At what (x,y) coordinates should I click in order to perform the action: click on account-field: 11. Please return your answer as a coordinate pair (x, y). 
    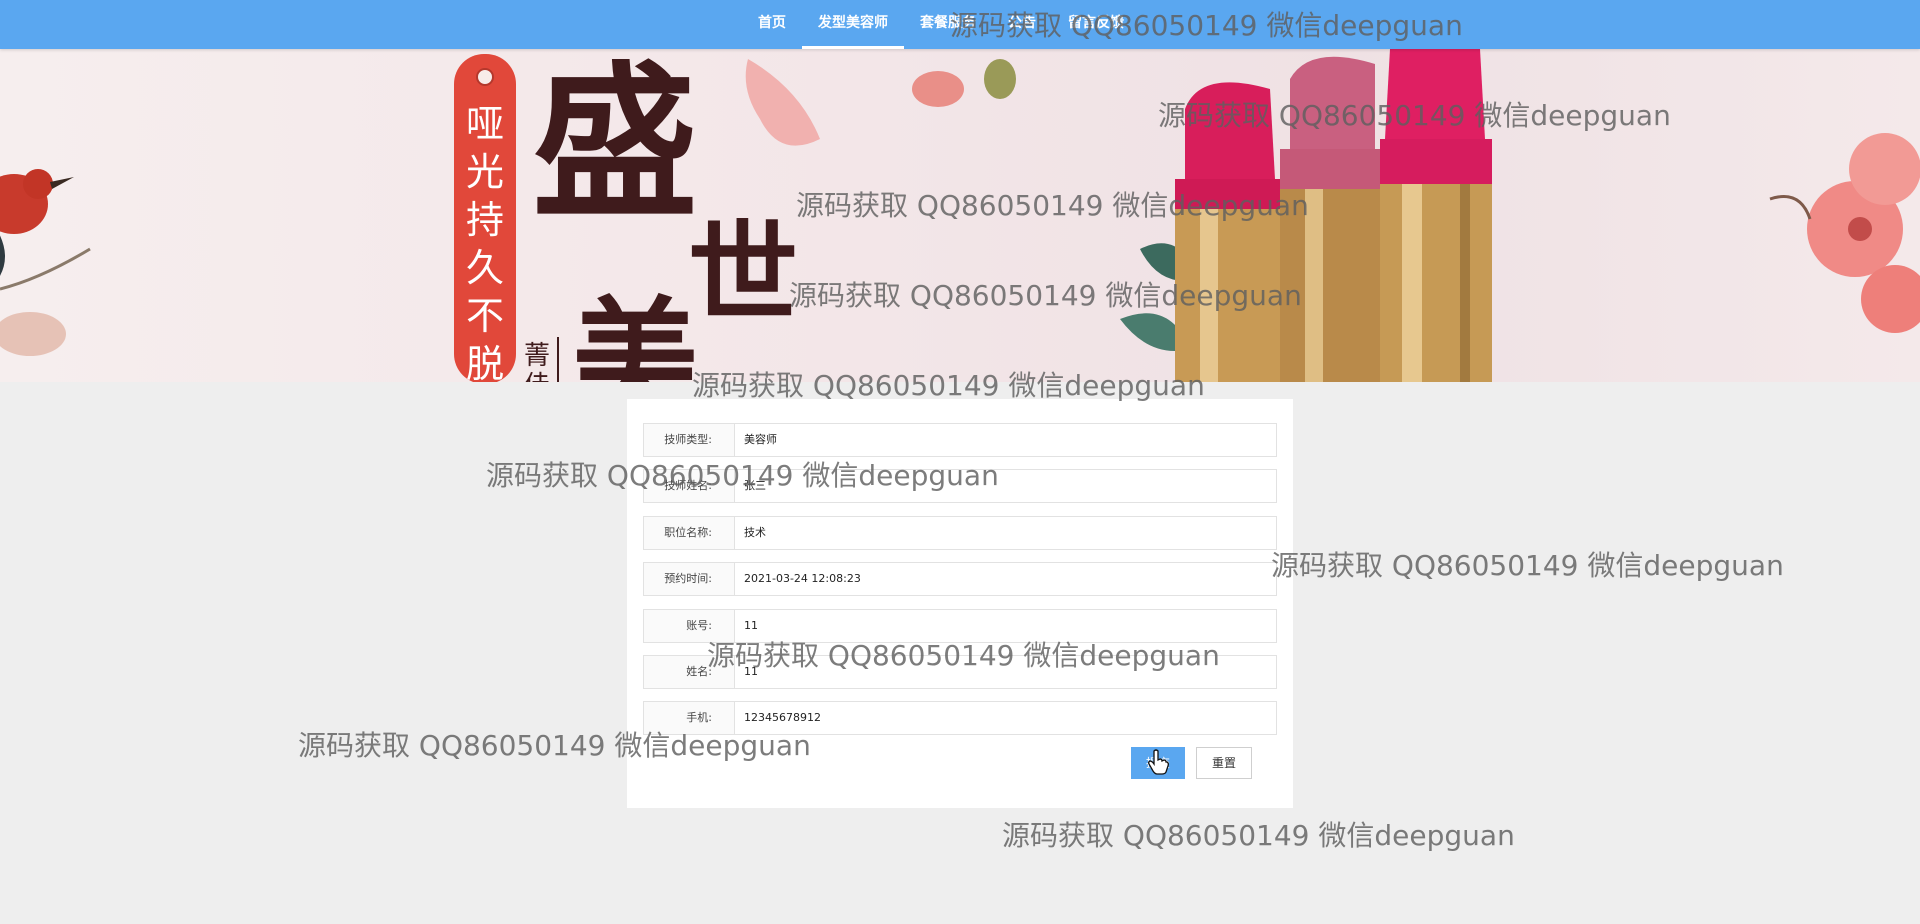
    Looking at the image, I should click on (1006, 626).